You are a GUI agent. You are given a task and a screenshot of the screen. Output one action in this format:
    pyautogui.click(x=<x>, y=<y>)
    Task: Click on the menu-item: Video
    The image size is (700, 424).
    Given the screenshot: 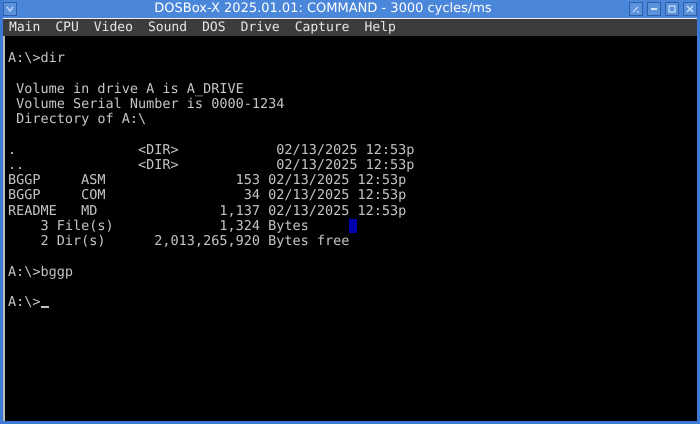 What is the action you would take?
    pyautogui.click(x=113, y=28)
    